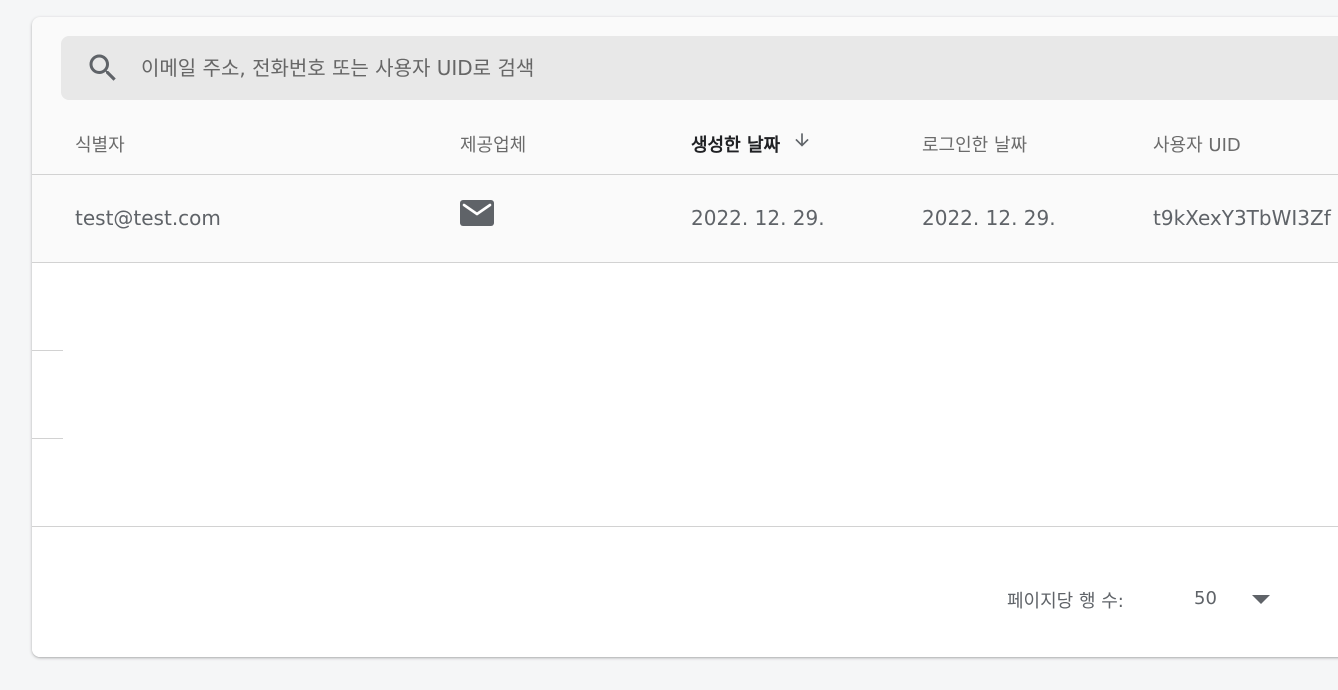 This screenshot has width=1338, height=690. What do you see at coordinates (691, 68) in the screenshot?
I see `search-input` at bounding box center [691, 68].